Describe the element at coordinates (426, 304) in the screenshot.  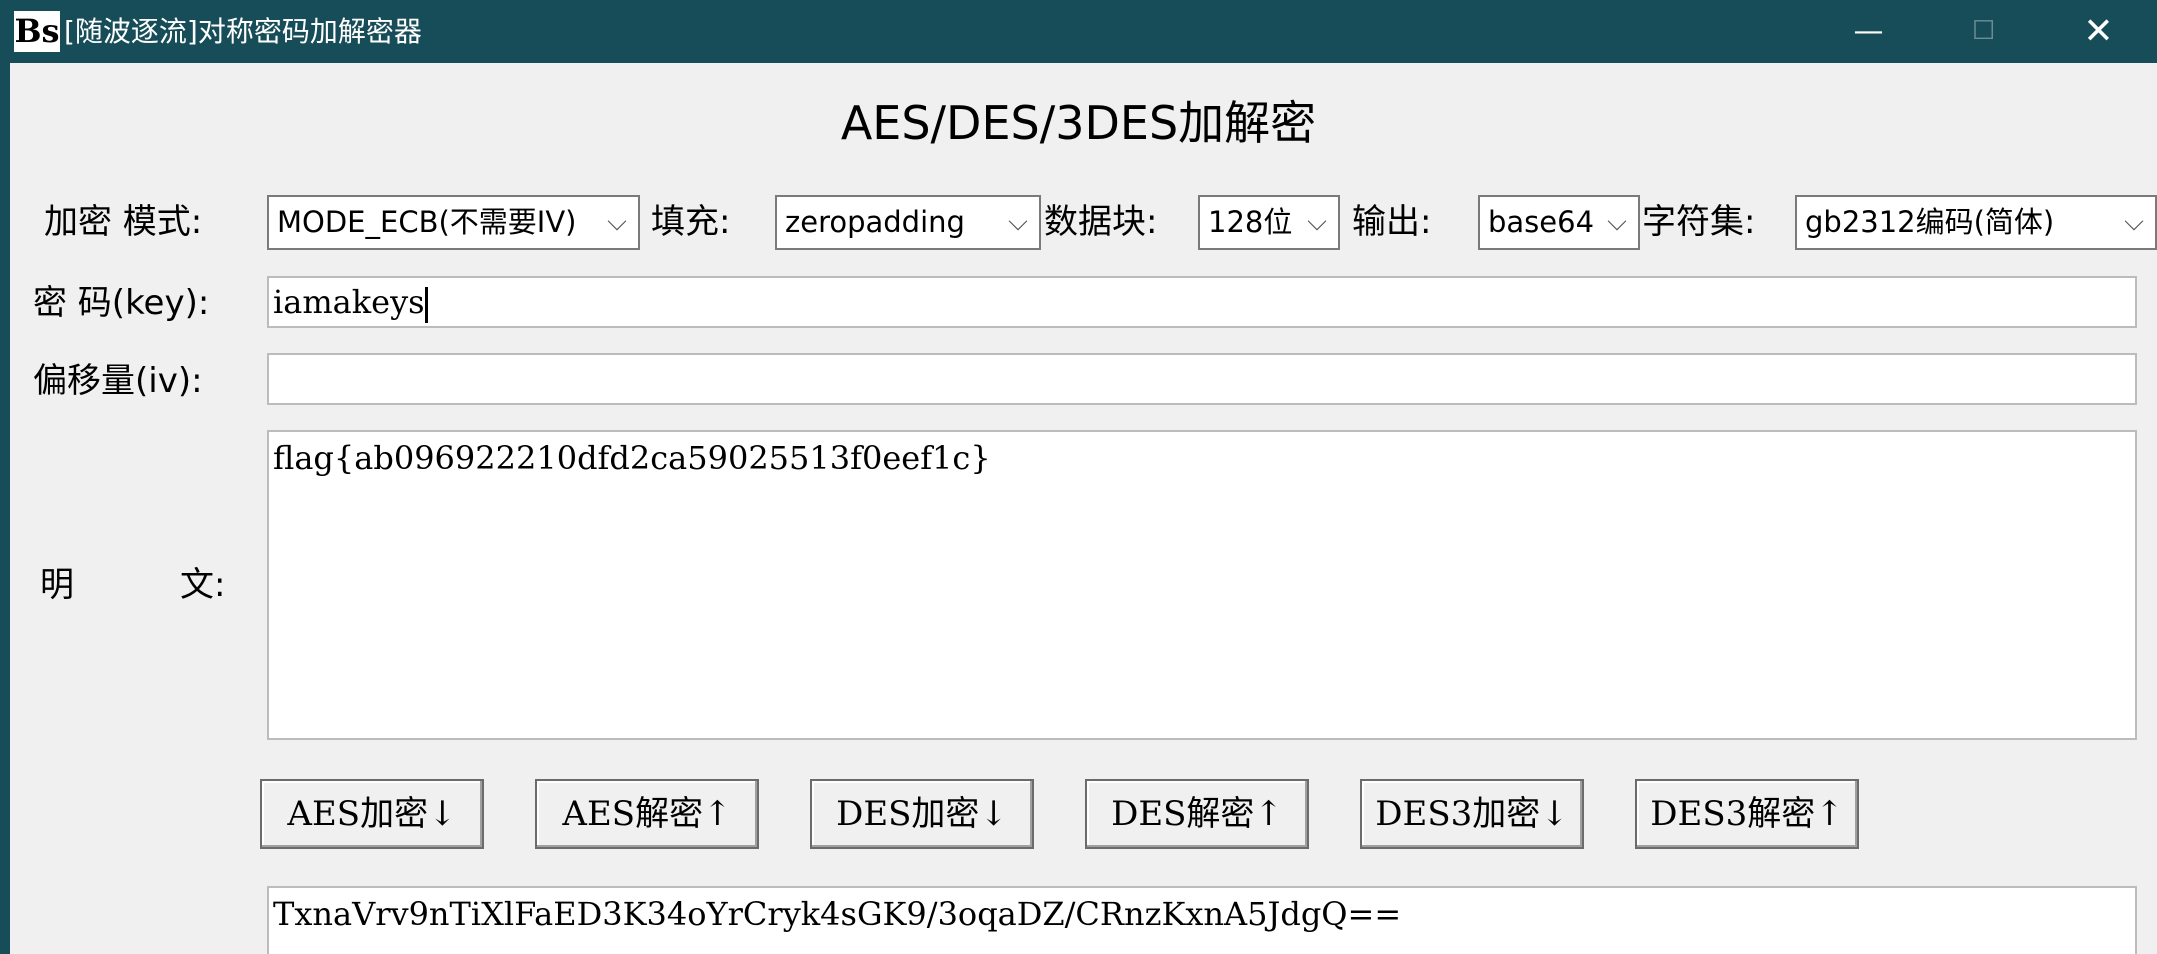
I see `text-caret` at that location.